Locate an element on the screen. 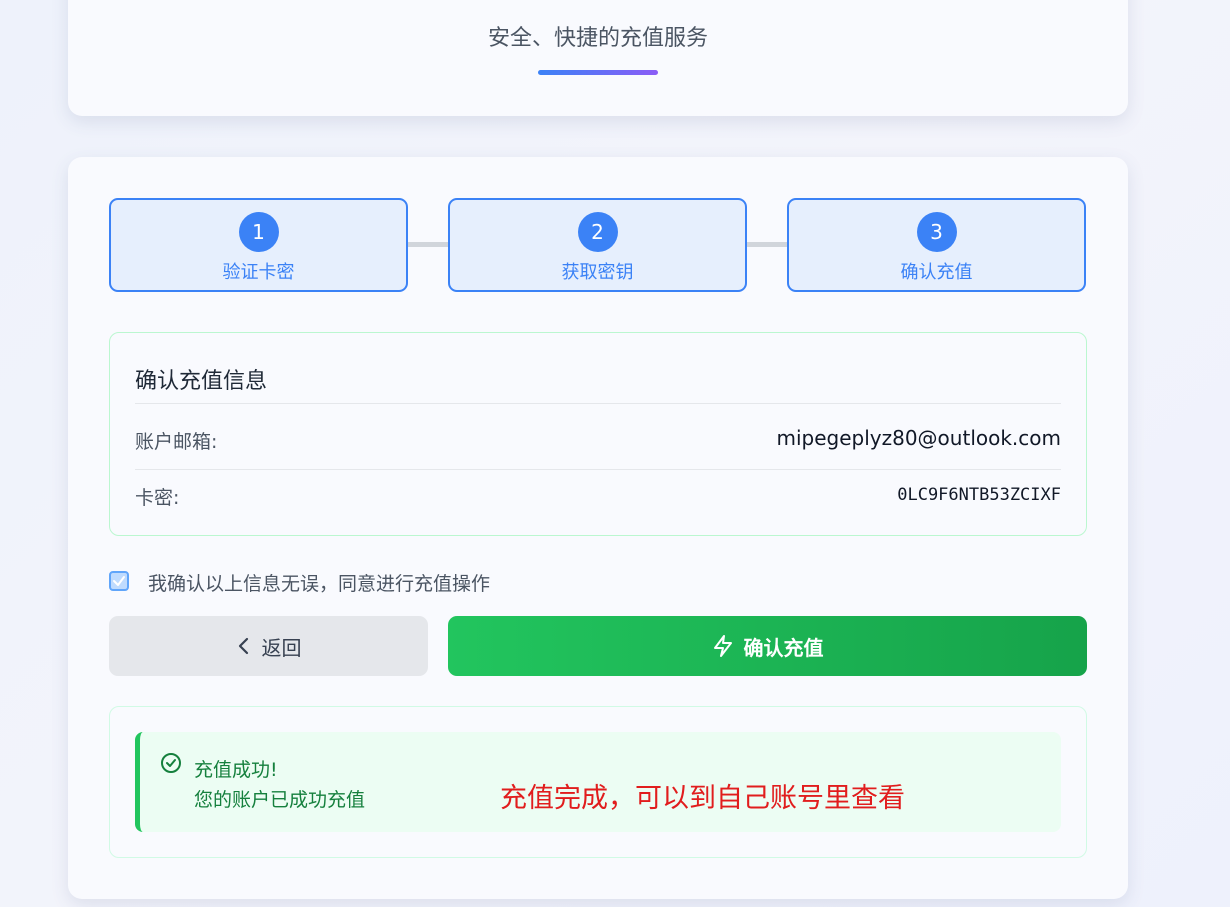  card-key-value: 0LC9F6NTB53ZCIXF is located at coordinates (979, 495).